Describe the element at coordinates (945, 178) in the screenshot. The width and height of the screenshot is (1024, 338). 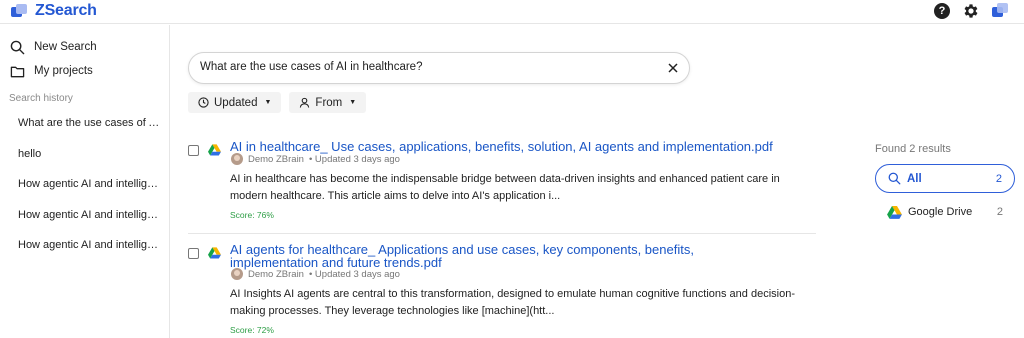
I see `source-filter-all: All 2` at that location.